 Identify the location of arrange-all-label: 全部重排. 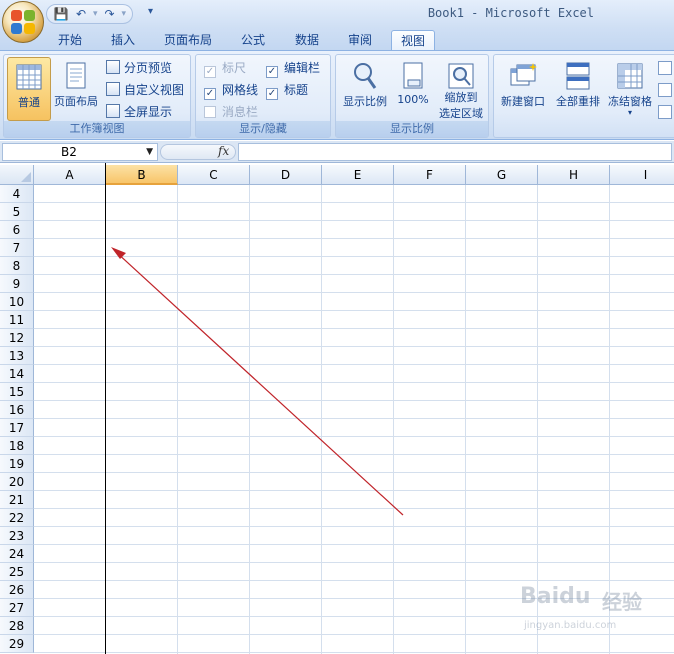
(578, 101).